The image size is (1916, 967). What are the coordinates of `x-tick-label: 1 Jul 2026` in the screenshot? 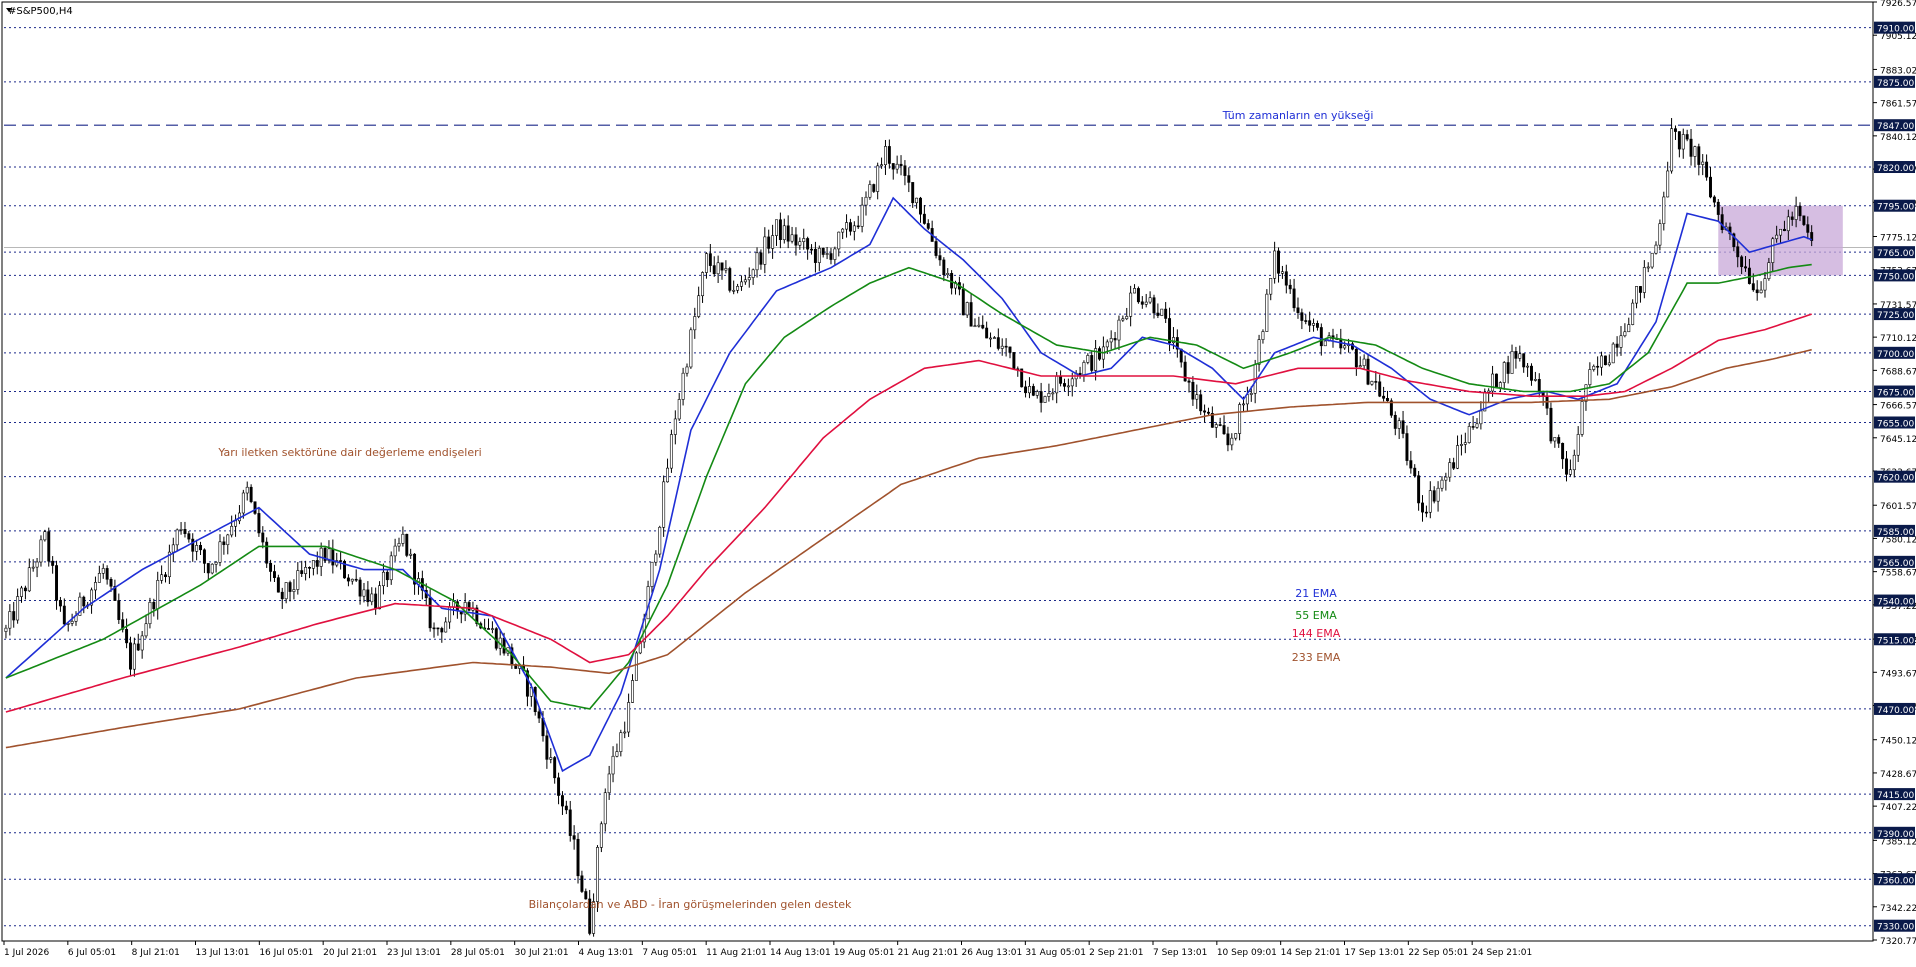 It's located at (26, 953).